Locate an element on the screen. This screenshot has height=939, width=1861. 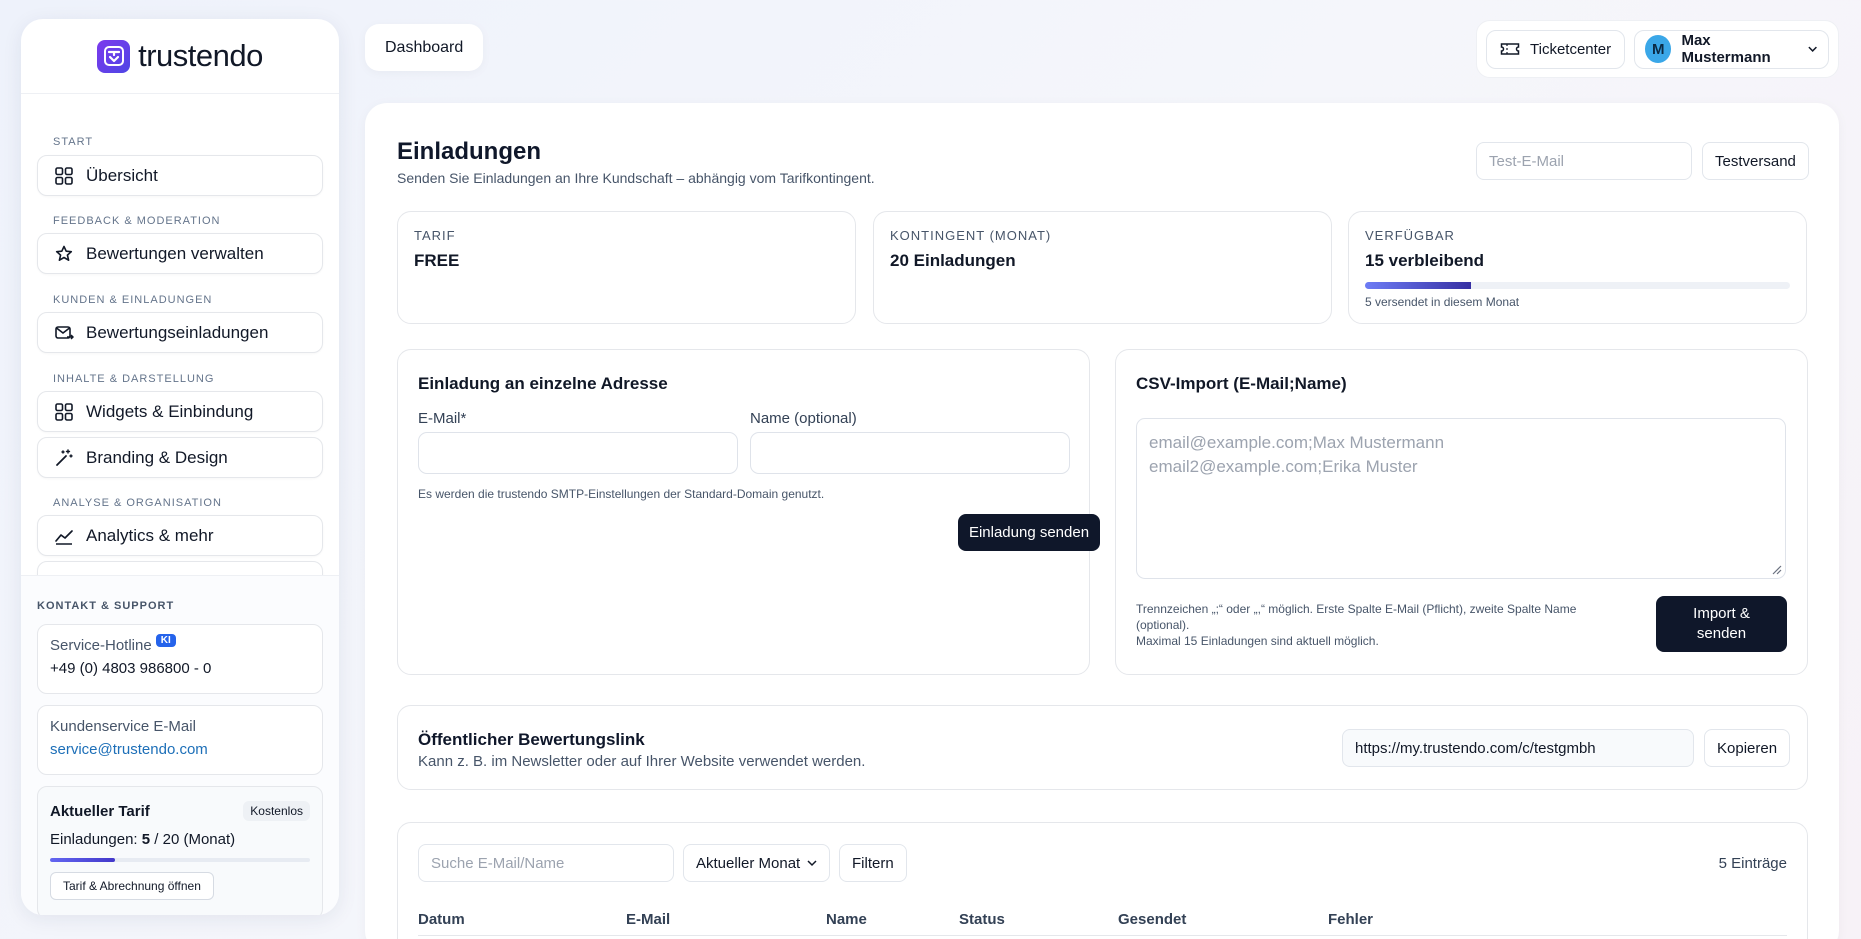
tab-dashboard: Dashboard is located at coordinates (424, 47).